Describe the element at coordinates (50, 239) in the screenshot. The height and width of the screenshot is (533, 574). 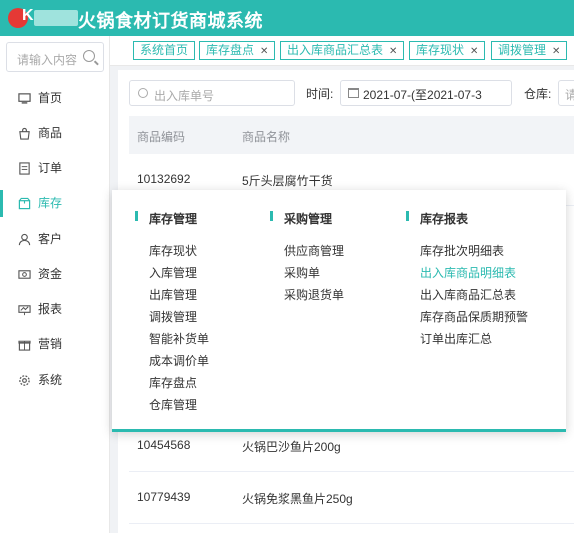
I see `sidebar-item-label: 客户` at that location.